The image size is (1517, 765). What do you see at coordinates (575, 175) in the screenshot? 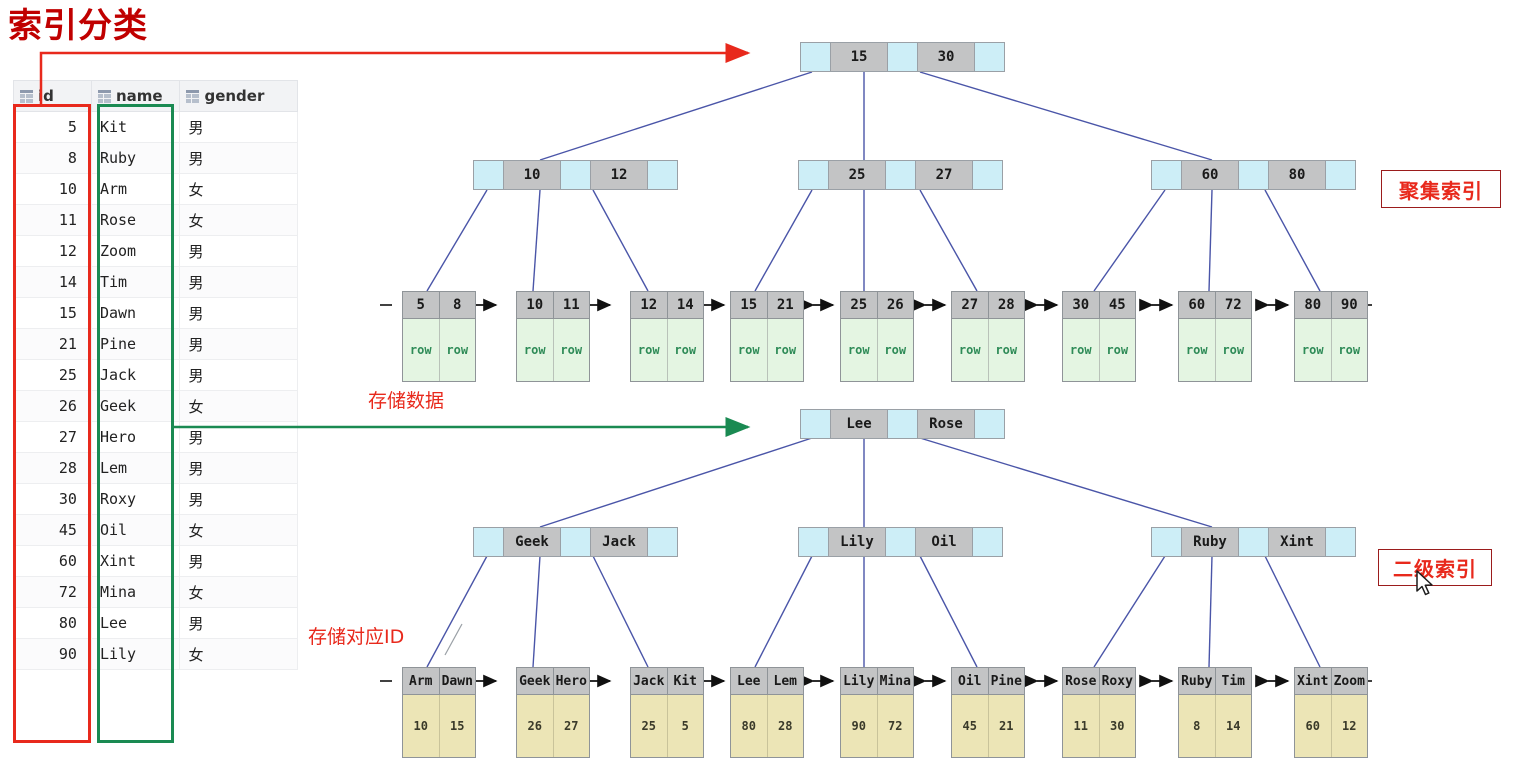
I see `clustered-internal-node-0: 10 12` at bounding box center [575, 175].